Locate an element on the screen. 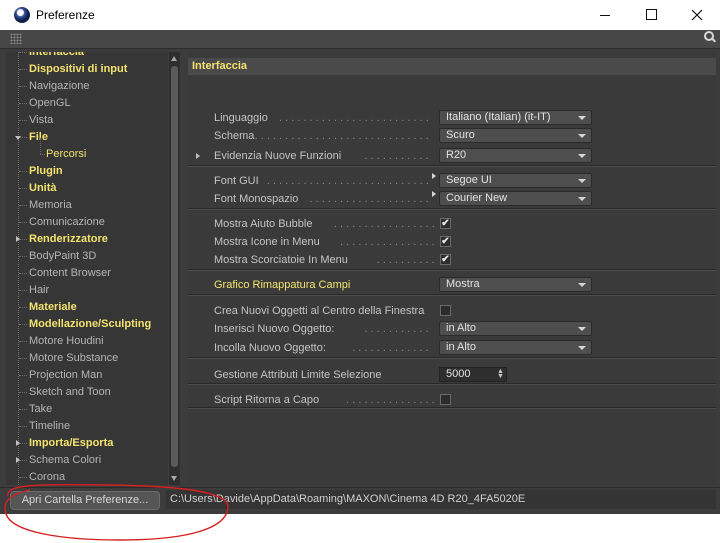 This screenshot has width=720, height=543. setting-label: Linguaggio is located at coordinates (241, 118).